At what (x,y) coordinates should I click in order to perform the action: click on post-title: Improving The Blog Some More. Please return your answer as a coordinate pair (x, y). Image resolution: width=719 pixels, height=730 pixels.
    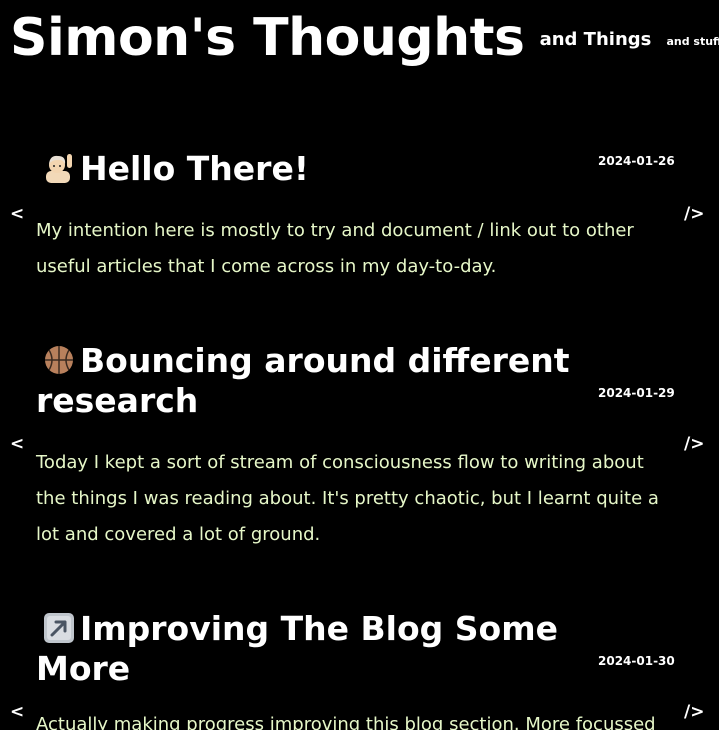
    Looking at the image, I should click on (306, 649).